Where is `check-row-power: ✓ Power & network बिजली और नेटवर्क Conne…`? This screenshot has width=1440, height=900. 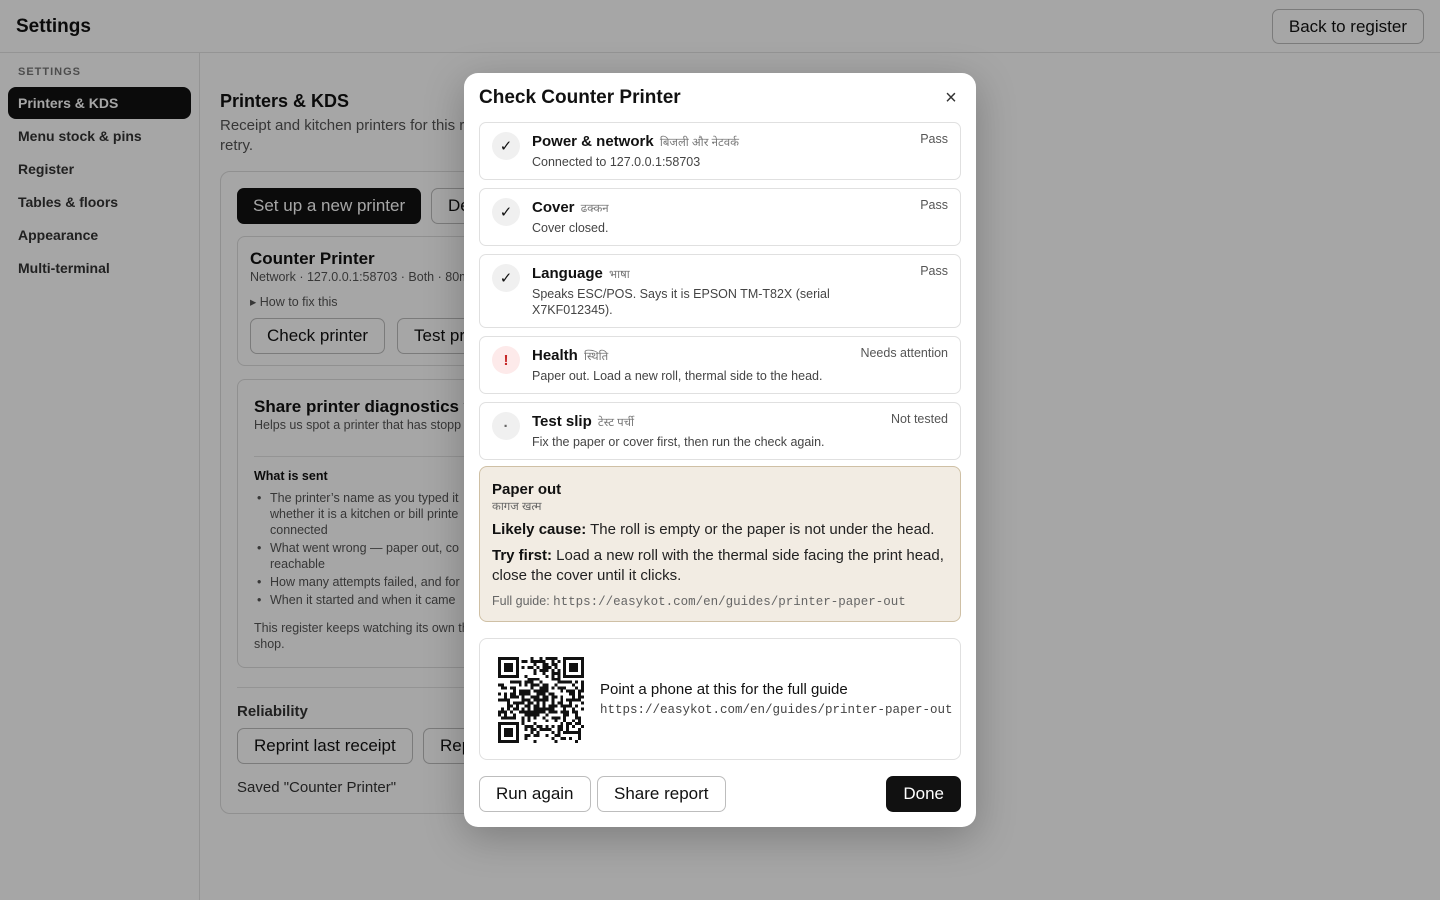 check-row-power: ✓ Power & network बिजली और नेटवर्क Conne… is located at coordinates (720, 151).